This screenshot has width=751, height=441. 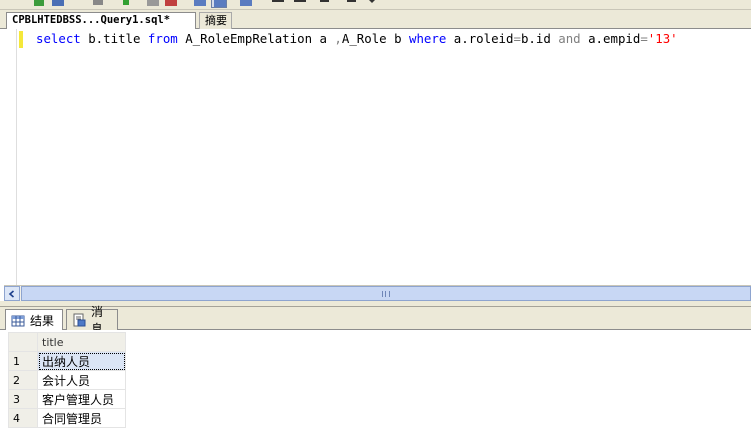 I want to click on column-header-title: title, so click(x=81, y=342).